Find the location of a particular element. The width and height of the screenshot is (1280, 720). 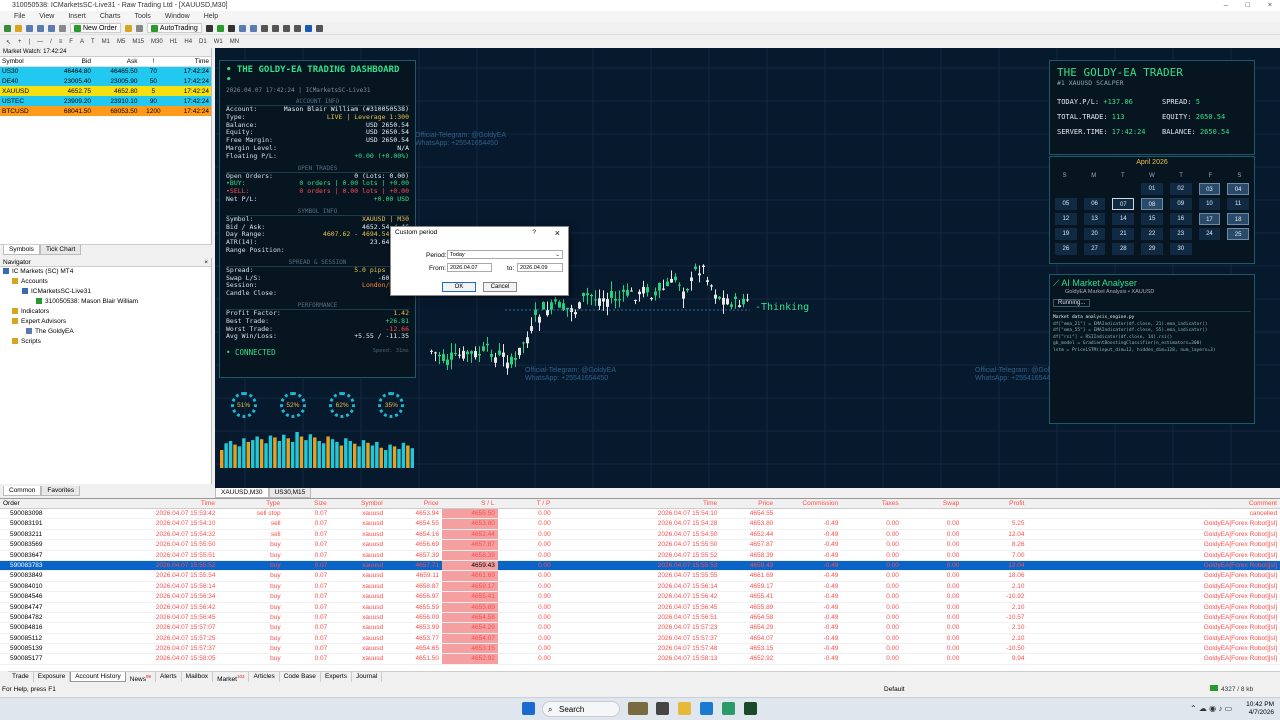

signals-icon is located at coordinates (139, 28).